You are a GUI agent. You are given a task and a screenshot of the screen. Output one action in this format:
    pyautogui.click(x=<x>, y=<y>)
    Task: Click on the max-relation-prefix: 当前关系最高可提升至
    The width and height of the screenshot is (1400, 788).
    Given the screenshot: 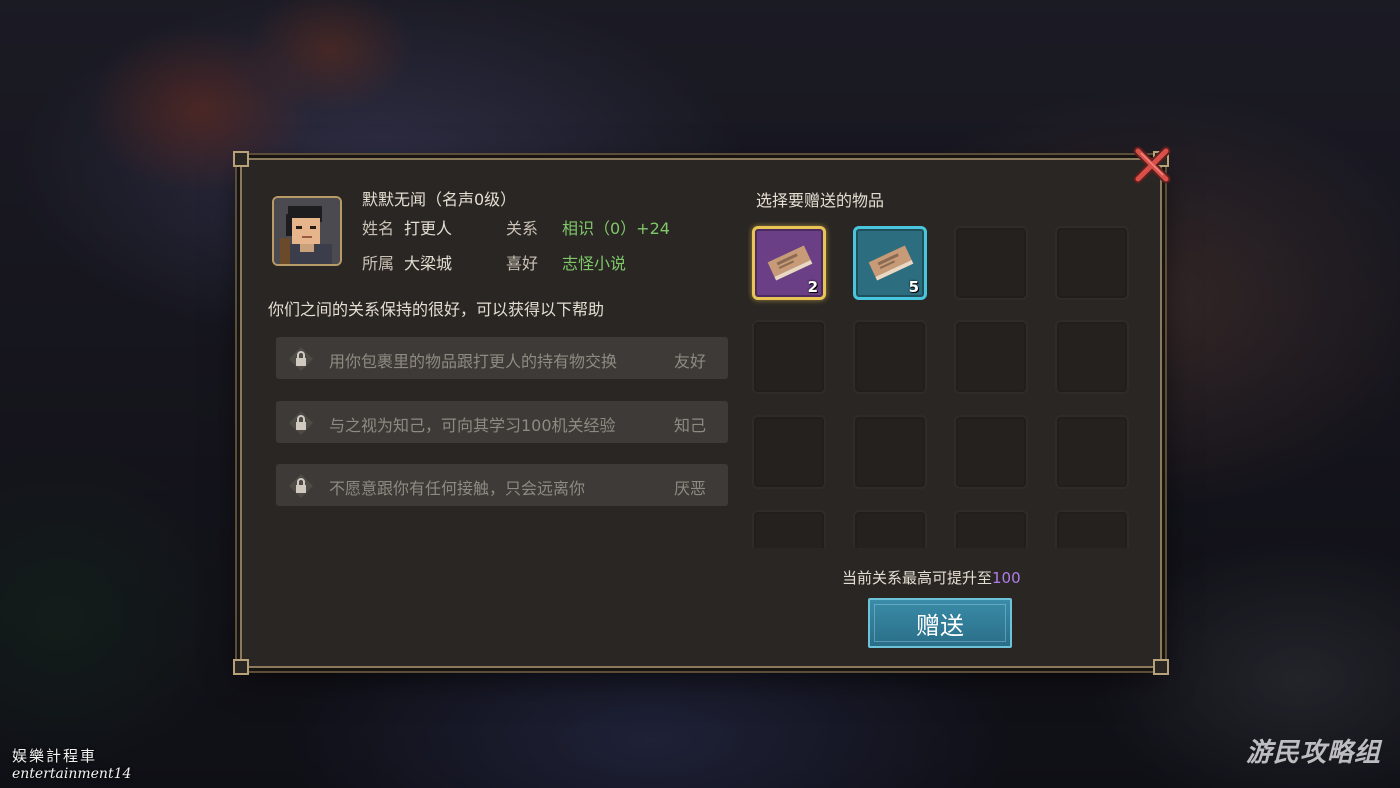 What is the action you would take?
    pyautogui.click(x=917, y=578)
    